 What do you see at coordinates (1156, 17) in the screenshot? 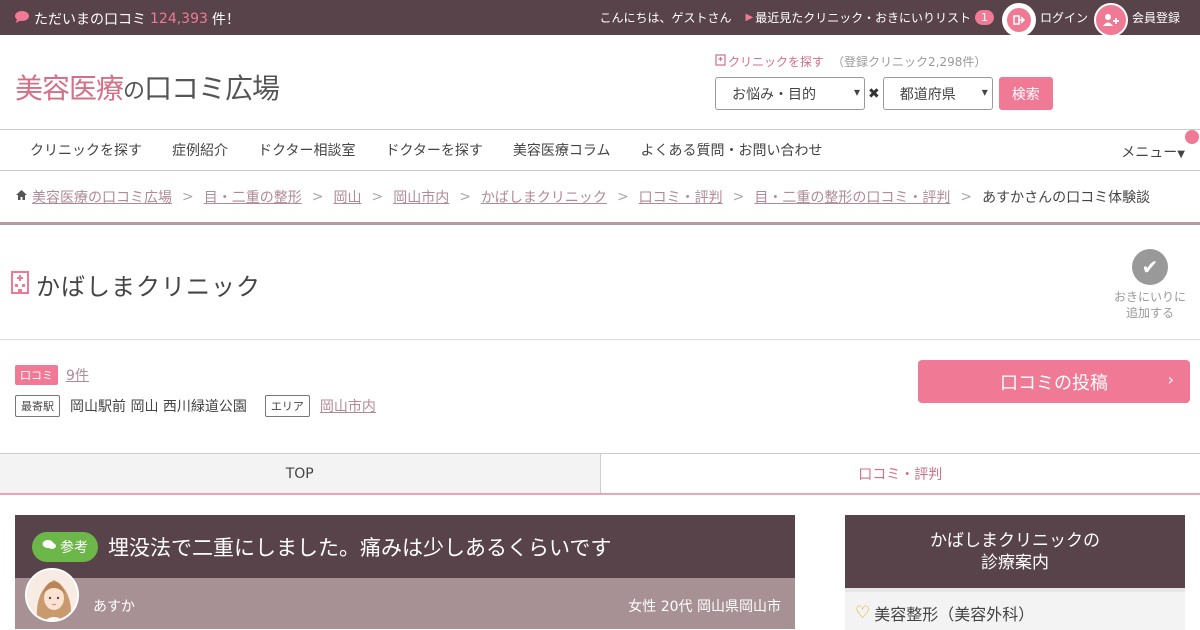
I see `register-link: 会員登録` at bounding box center [1156, 17].